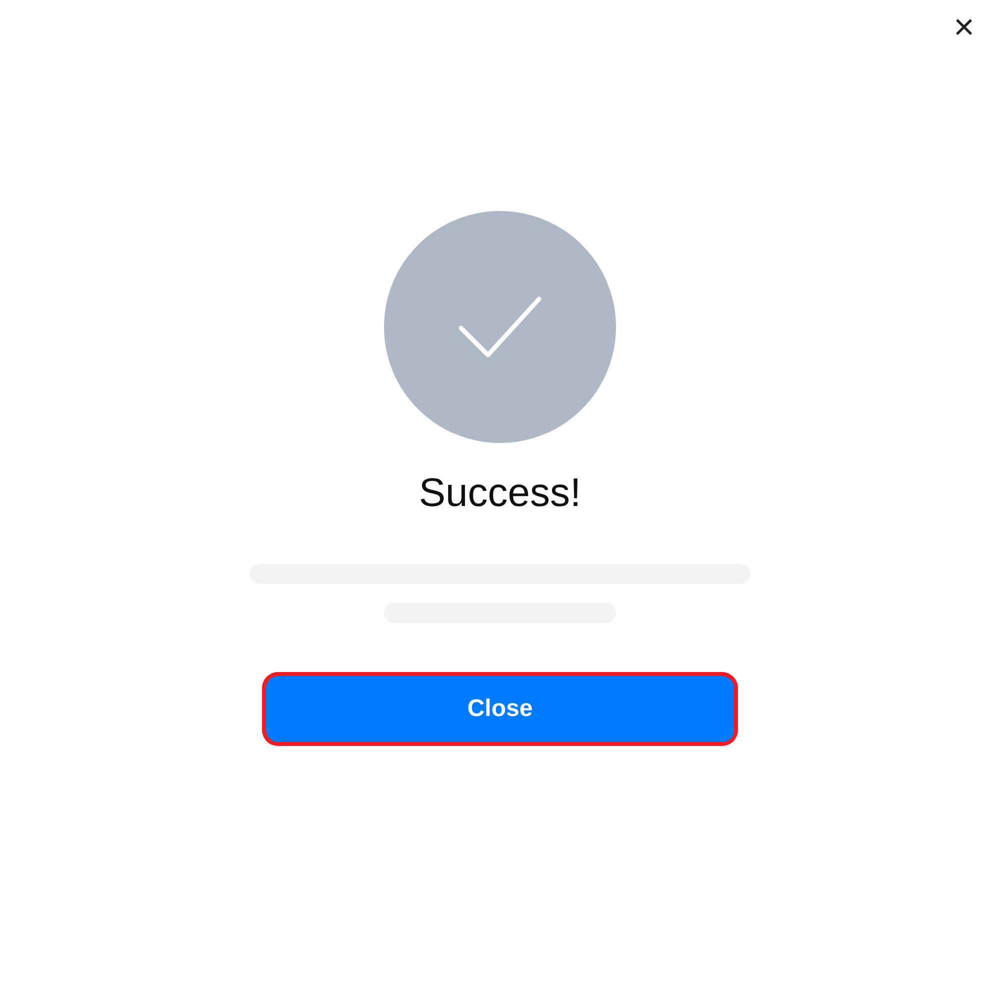 This screenshot has width=1000, height=982. Describe the element at coordinates (500, 493) in the screenshot. I see `dialog-title: Success!` at that location.